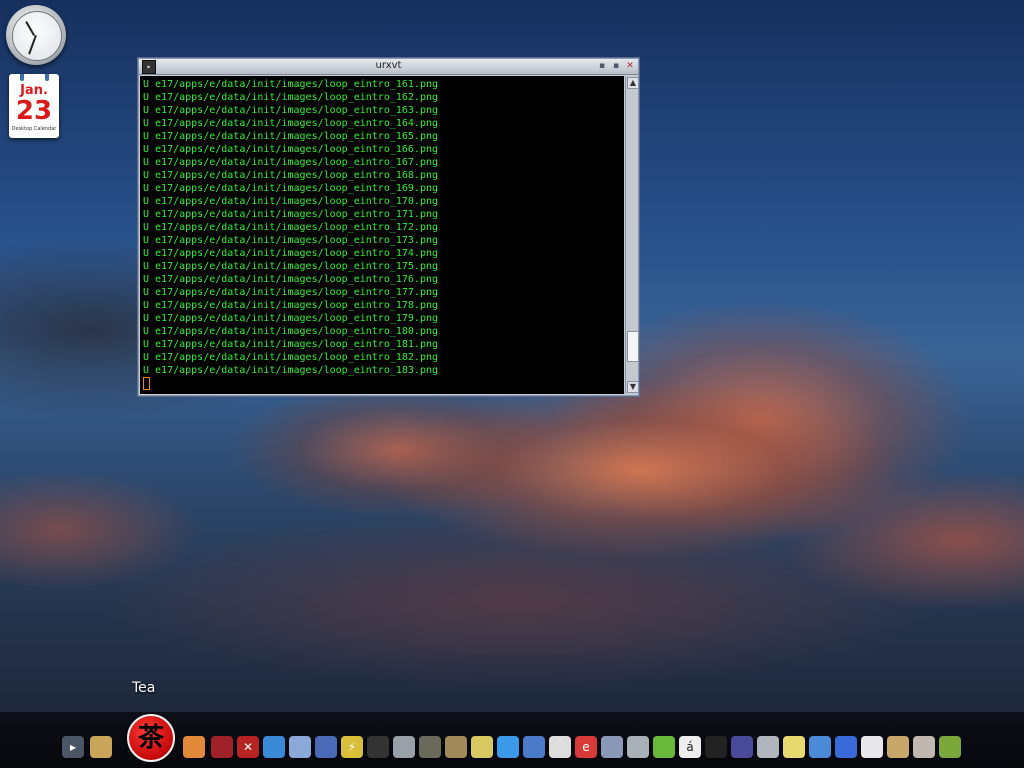 The width and height of the screenshot is (1024, 768). What do you see at coordinates (630, 66) in the screenshot?
I see `close-button: ✕` at bounding box center [630, 66].